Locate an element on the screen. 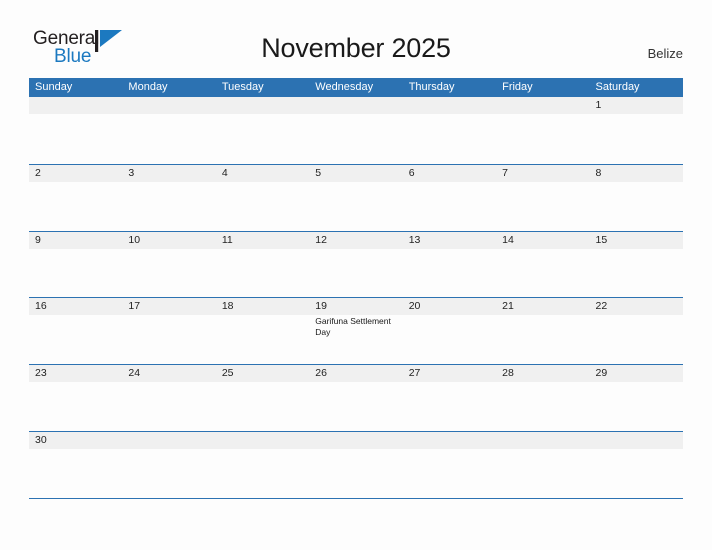 This screenshot has height=550, width=712. day-number: 18 is located at coordinates (227, 306).